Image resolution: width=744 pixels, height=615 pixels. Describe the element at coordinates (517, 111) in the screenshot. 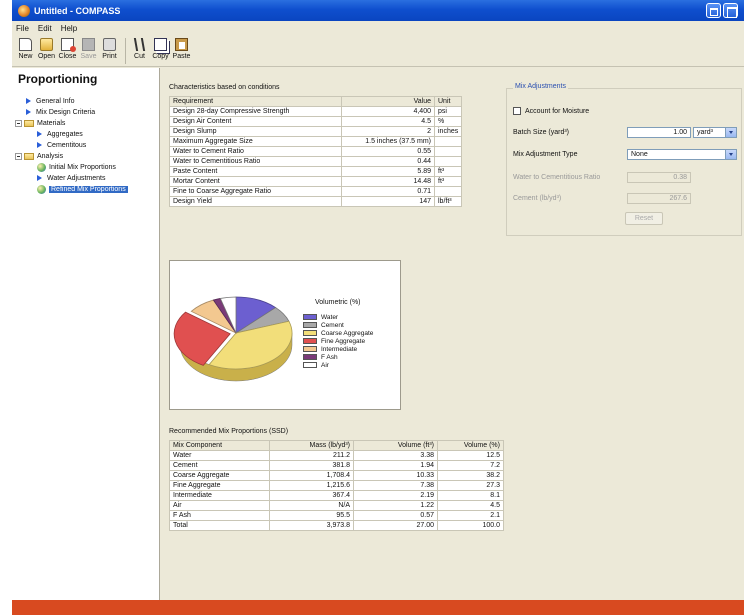

I see `checkbox-box` at that location.